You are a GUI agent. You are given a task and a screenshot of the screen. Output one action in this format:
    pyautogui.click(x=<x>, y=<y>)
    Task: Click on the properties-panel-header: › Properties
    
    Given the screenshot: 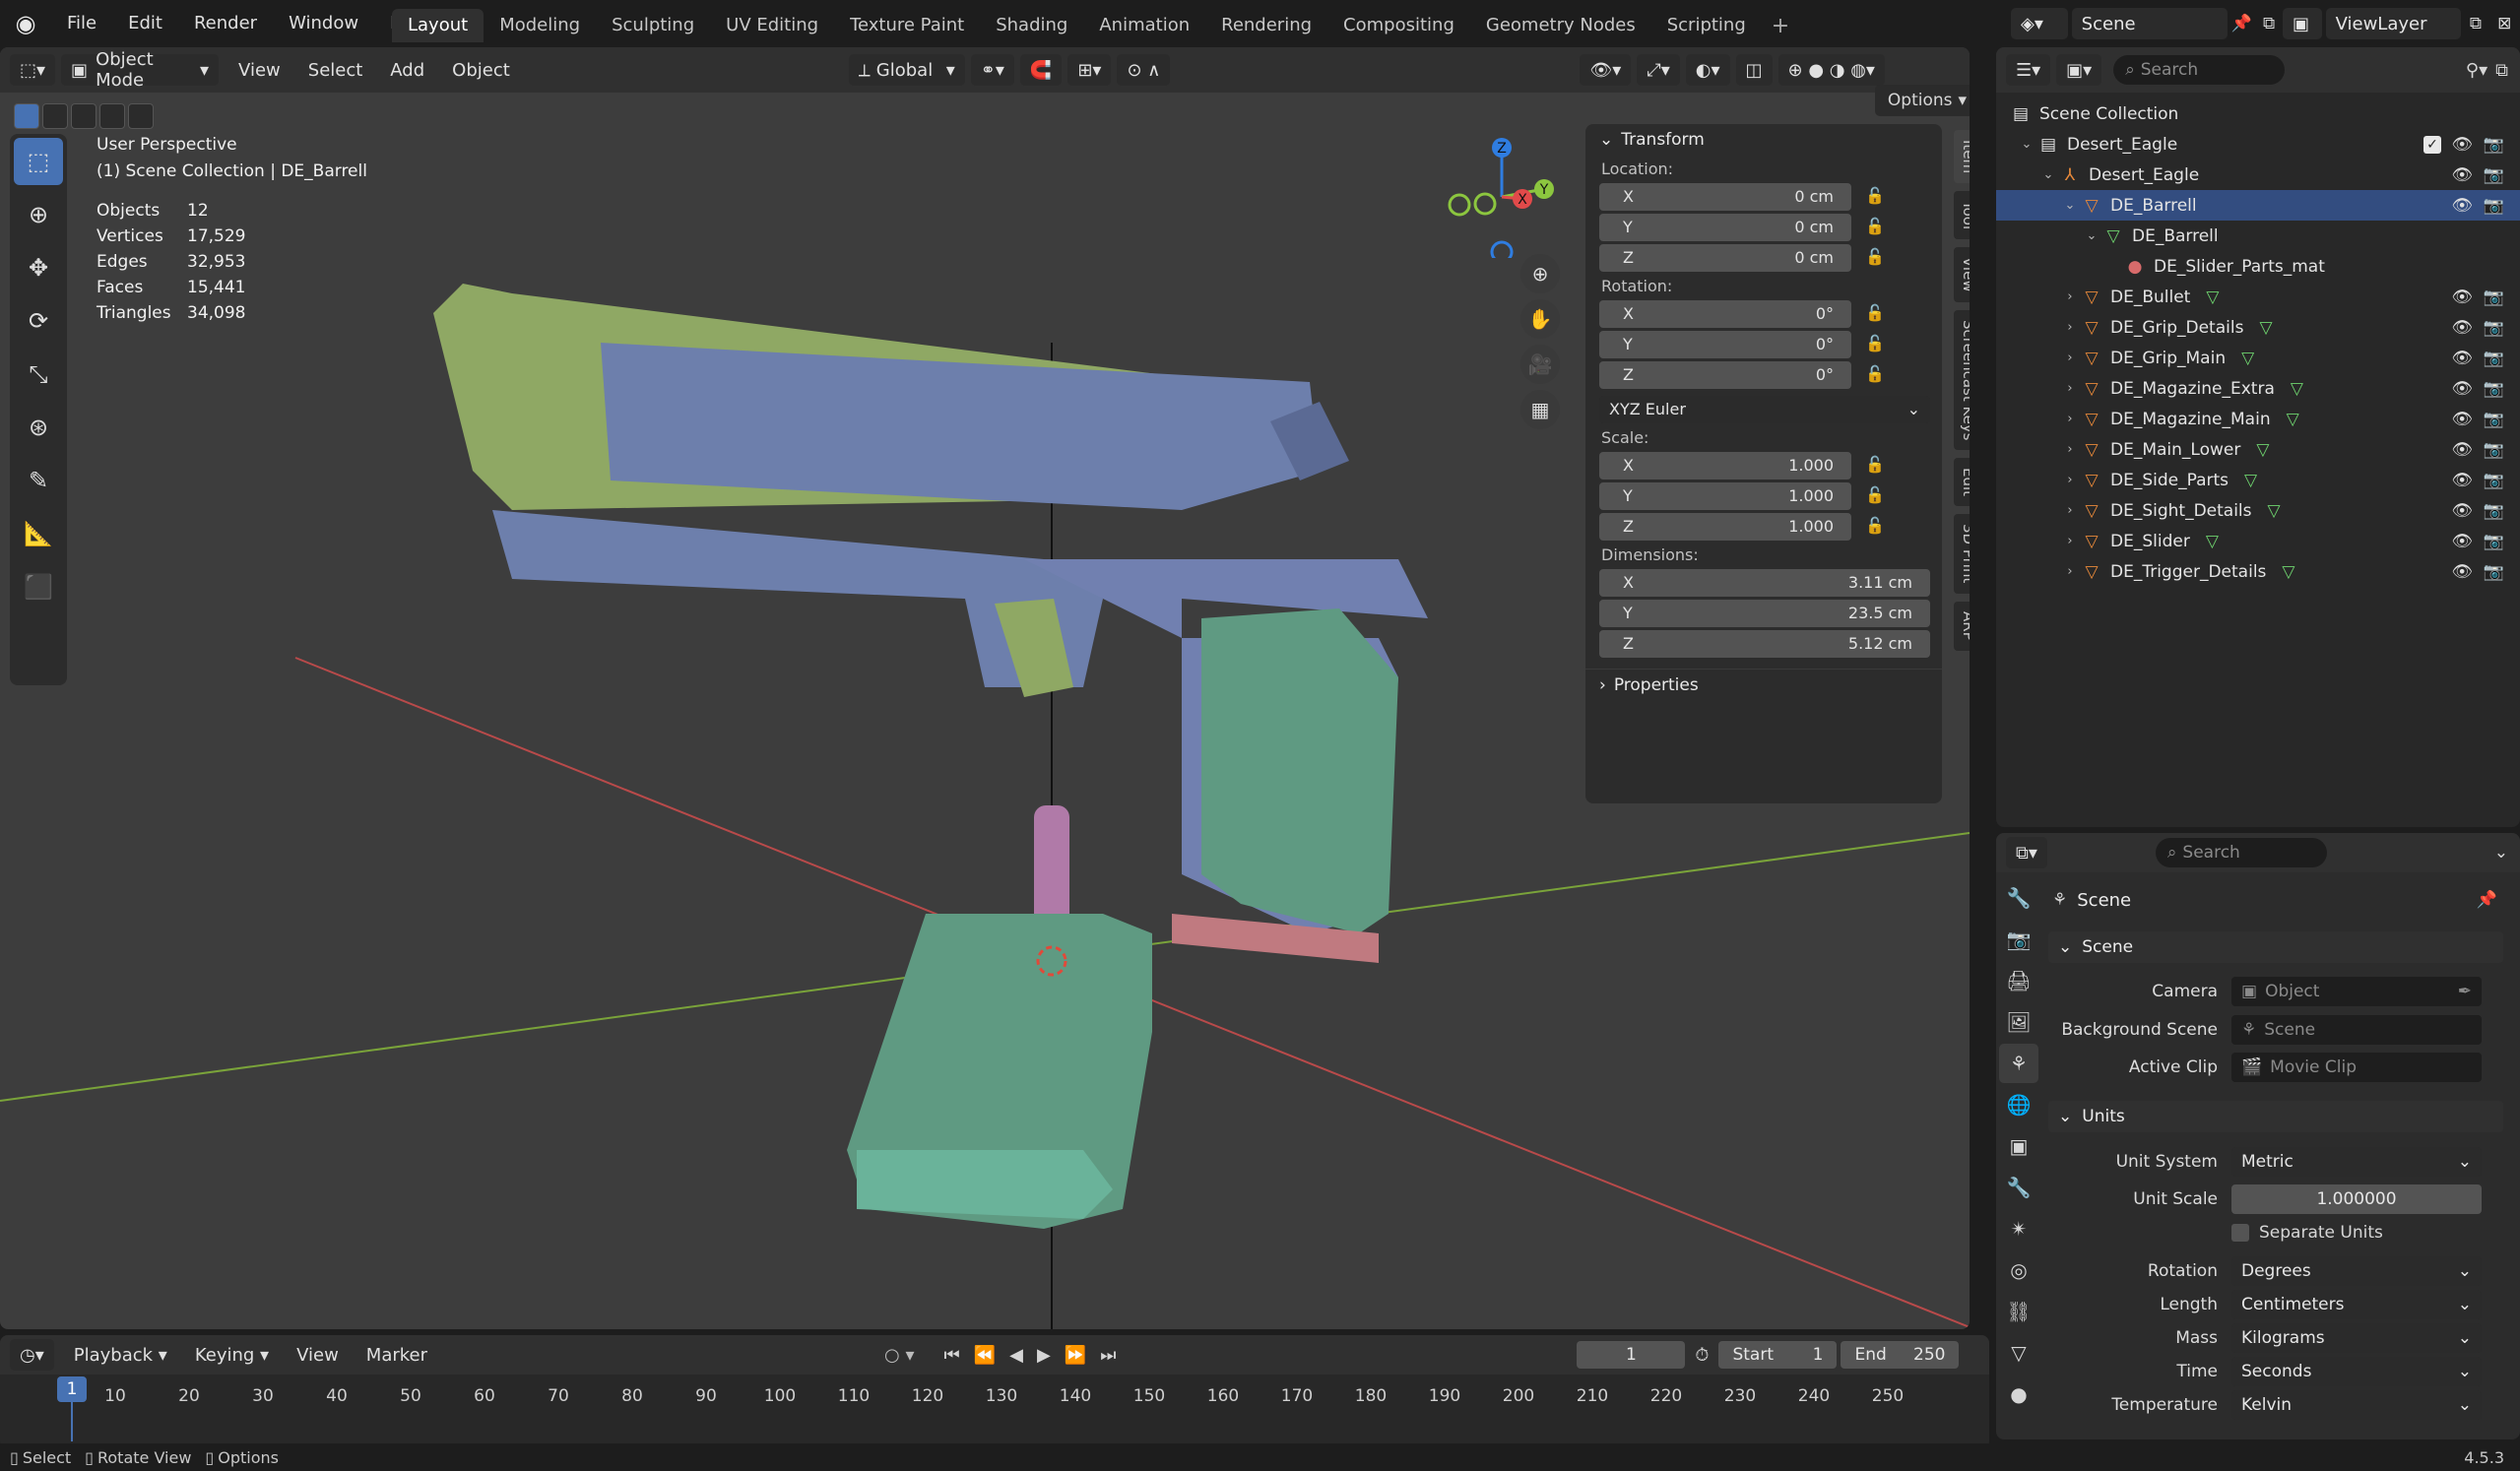 What is the action you would take?
    pyautogui.click(x=1763, y=684)
    